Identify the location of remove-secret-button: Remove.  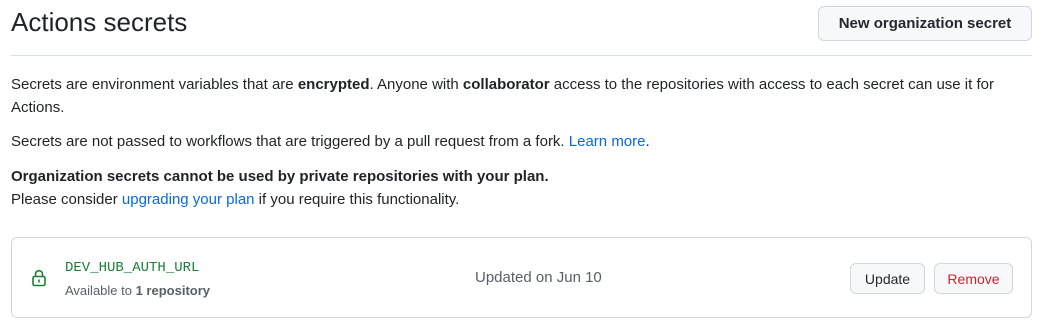
(973, 278).